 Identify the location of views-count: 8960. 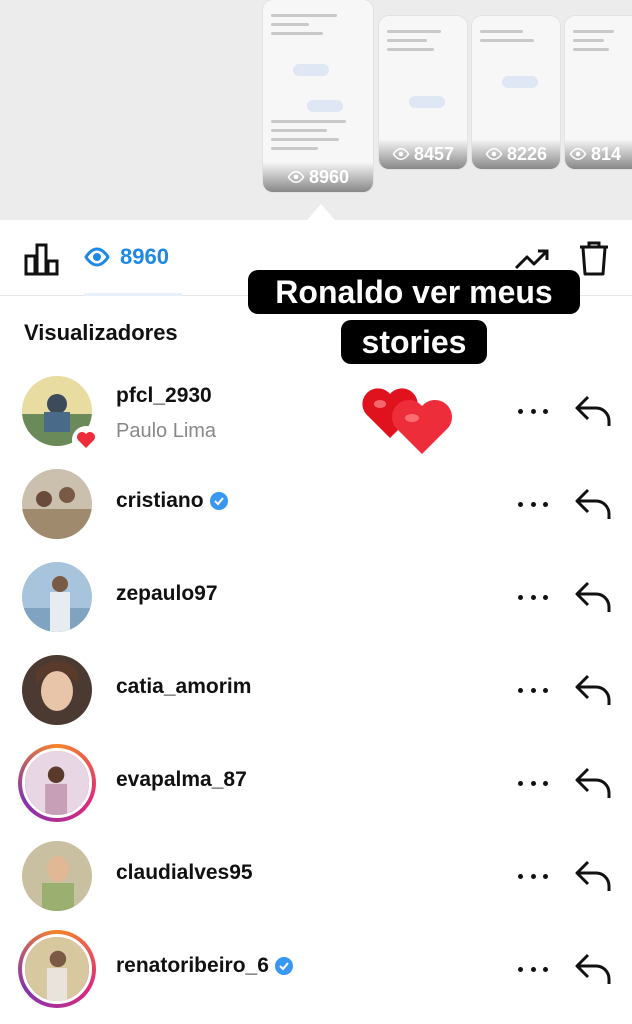
(144, 256).